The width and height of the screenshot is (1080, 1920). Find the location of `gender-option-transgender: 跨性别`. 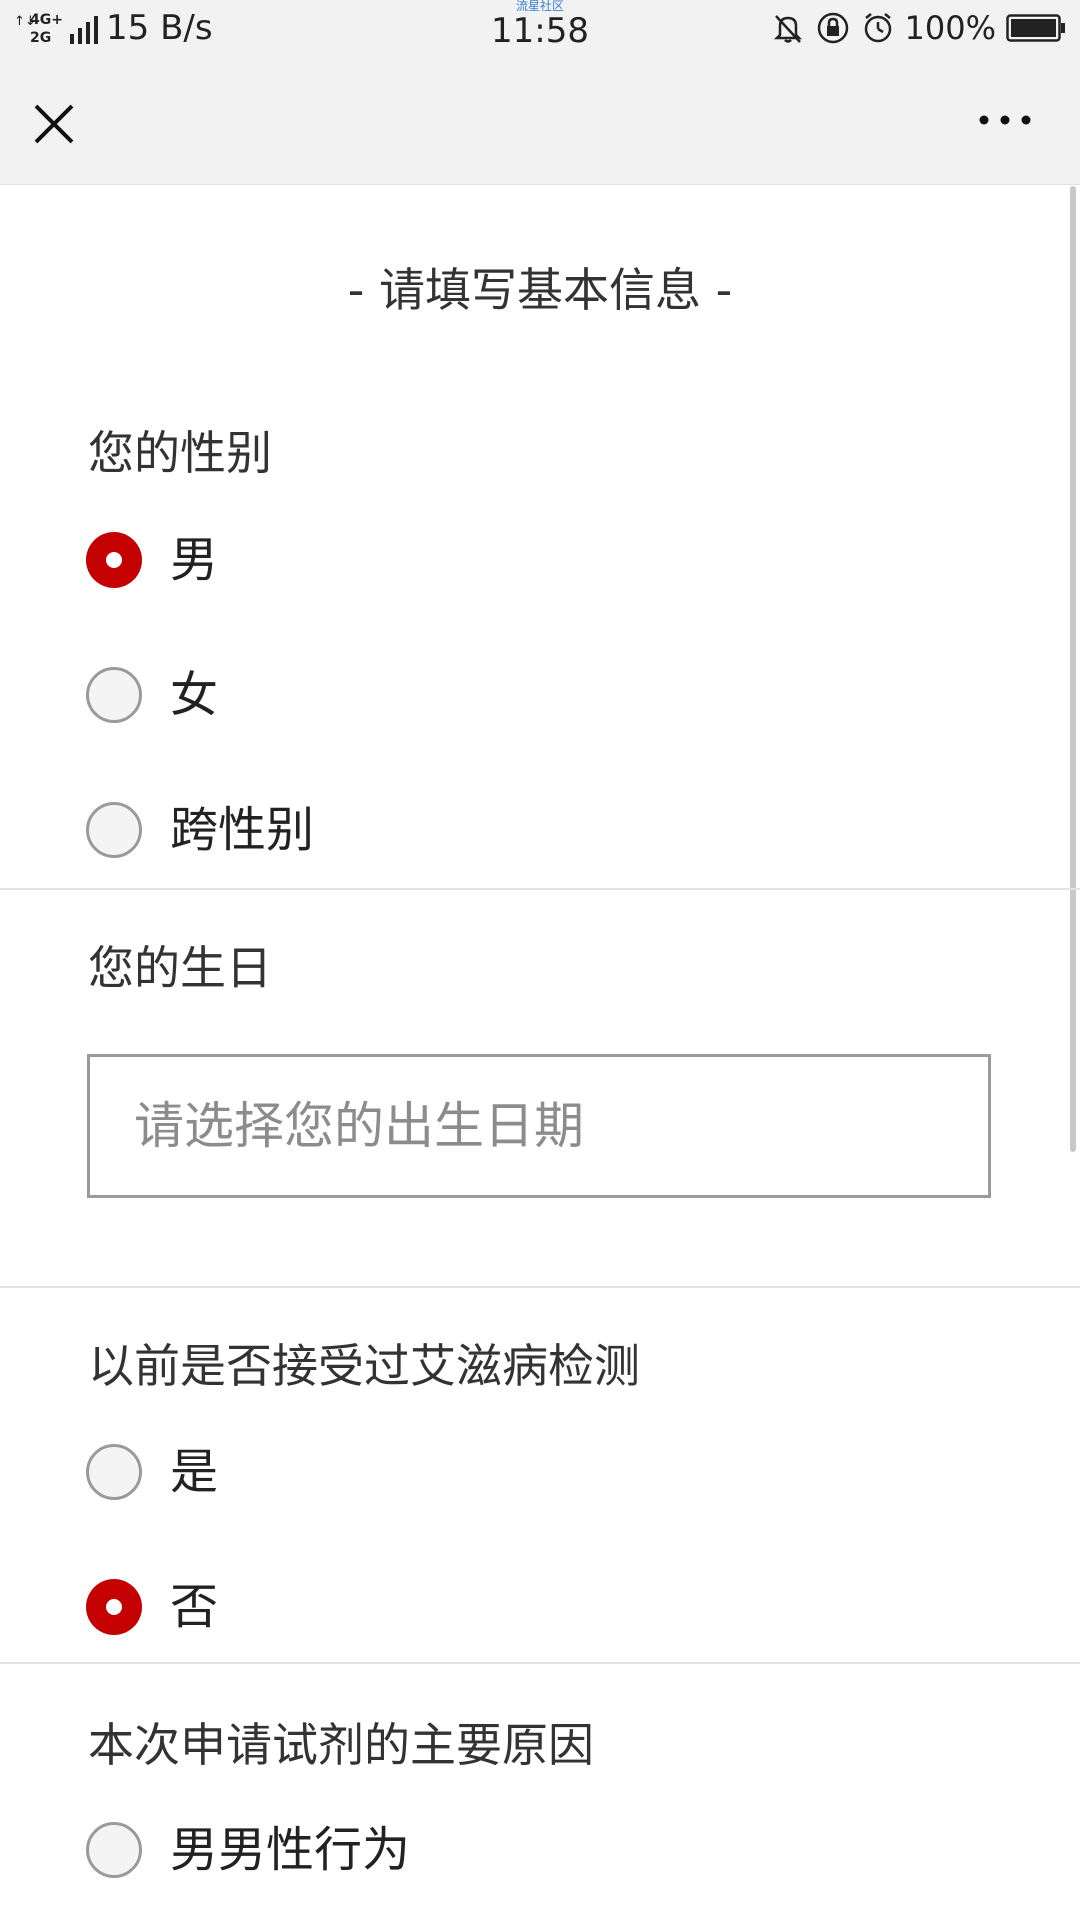

gender-option-transgender: 跨性别 is located at coordinates (200, 830).